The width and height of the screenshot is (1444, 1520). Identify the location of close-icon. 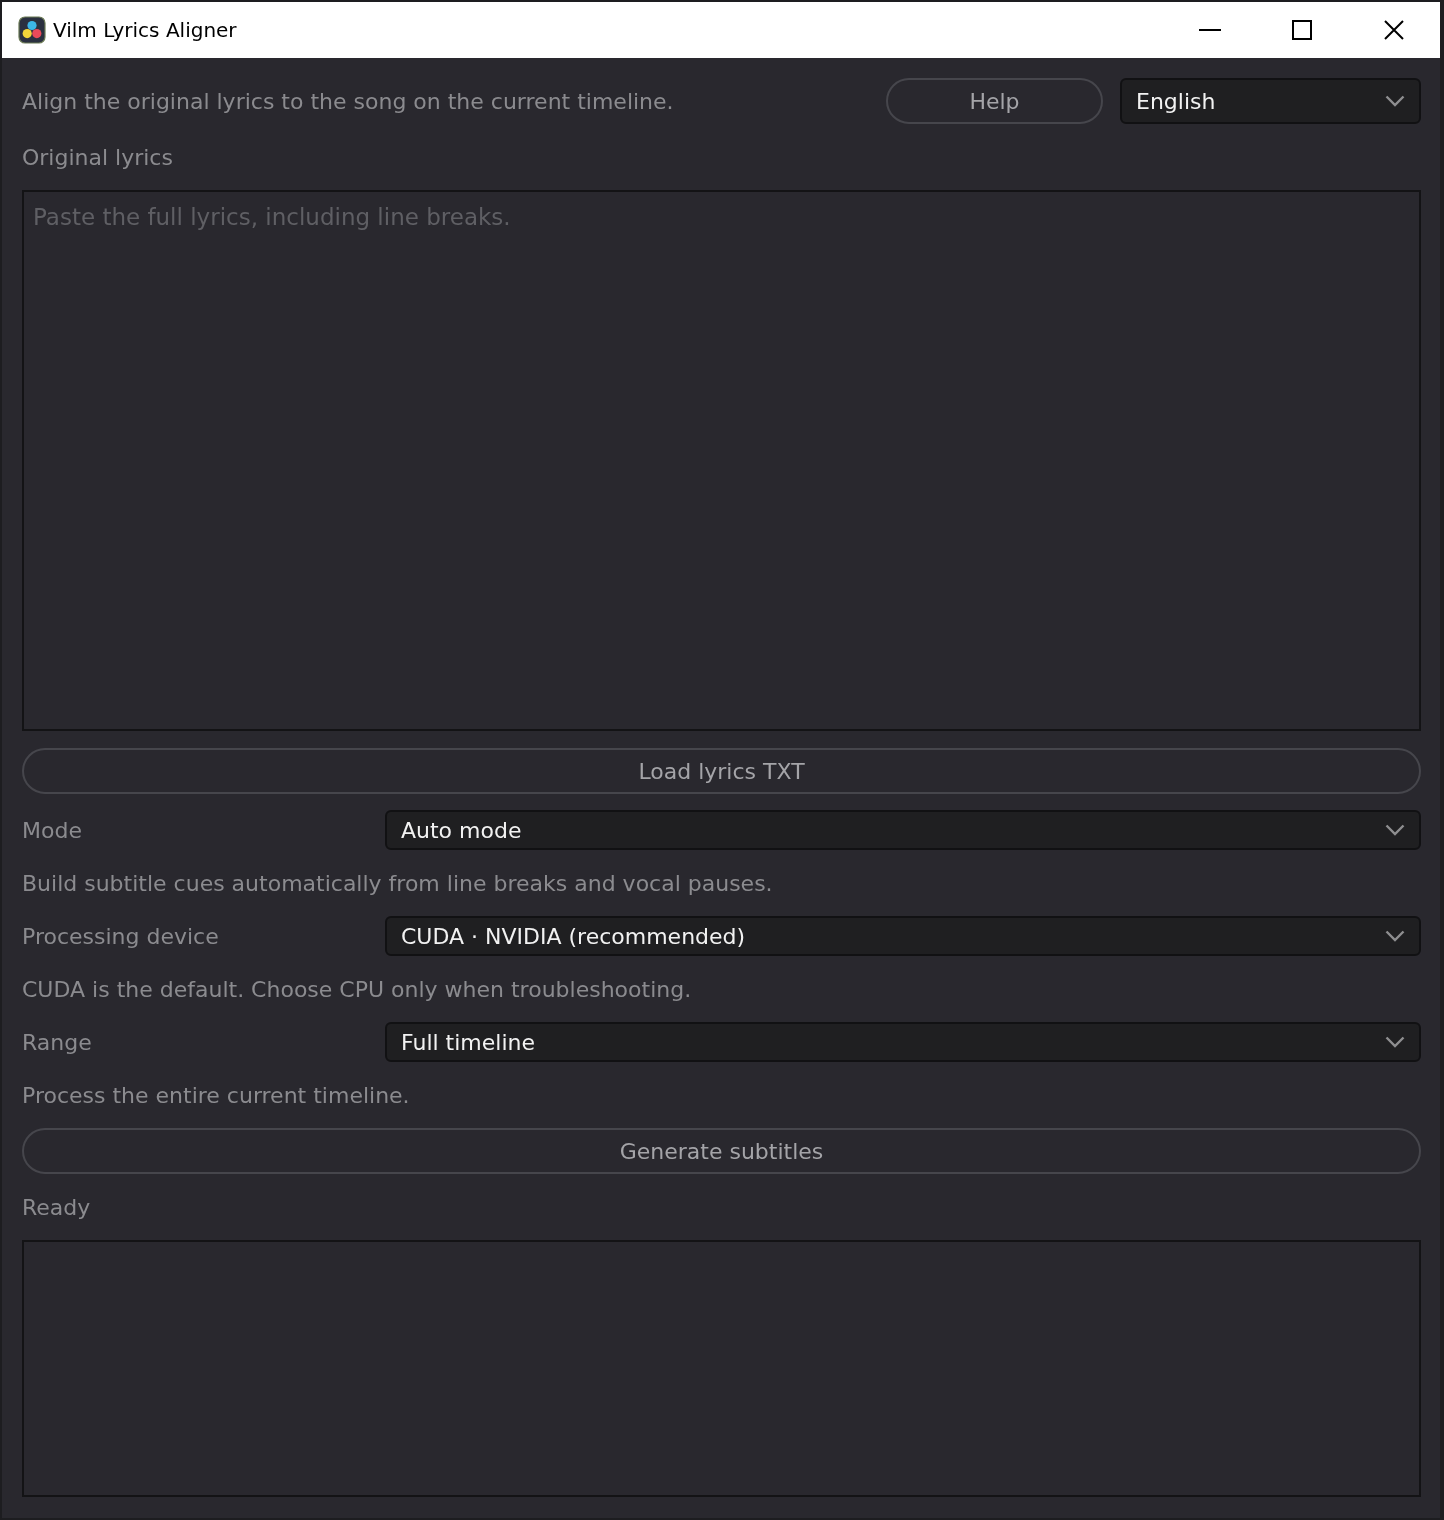
(1394, 30).